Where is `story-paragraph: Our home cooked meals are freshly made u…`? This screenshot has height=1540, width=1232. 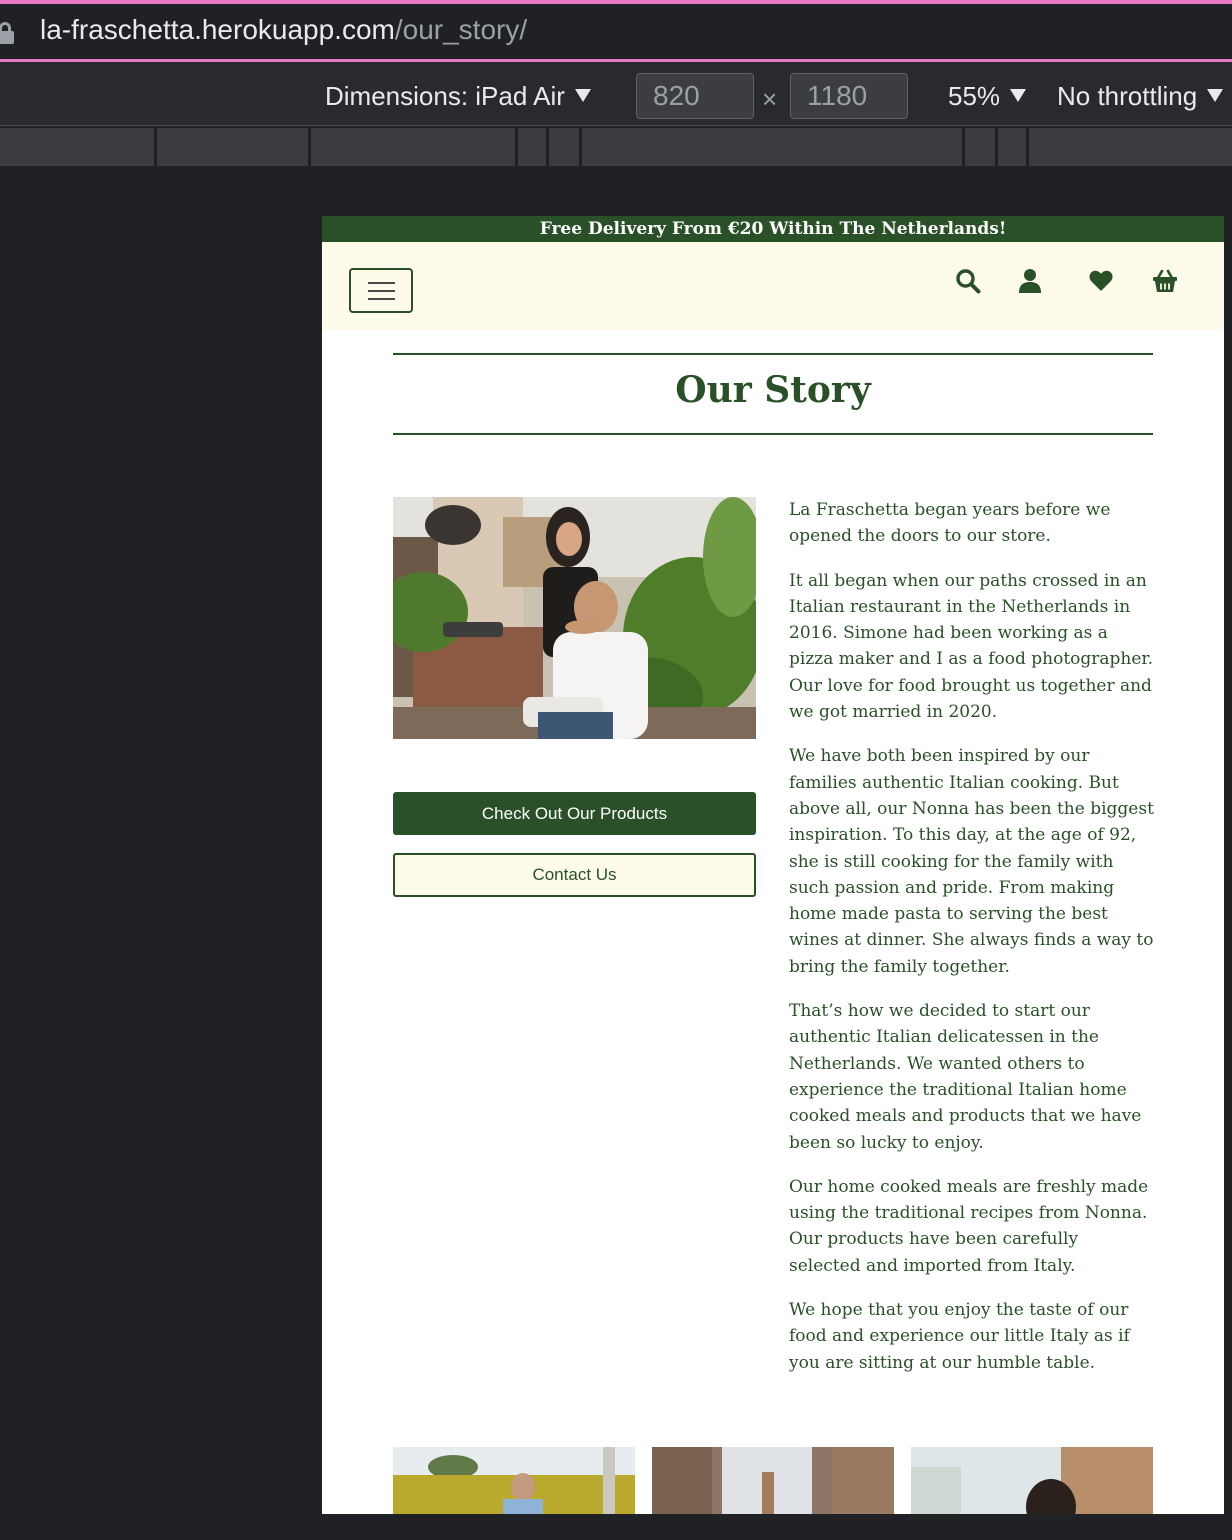 story-paragraph: Our home cooked meals are freshly made u… is located at coordinates (969, 1226).